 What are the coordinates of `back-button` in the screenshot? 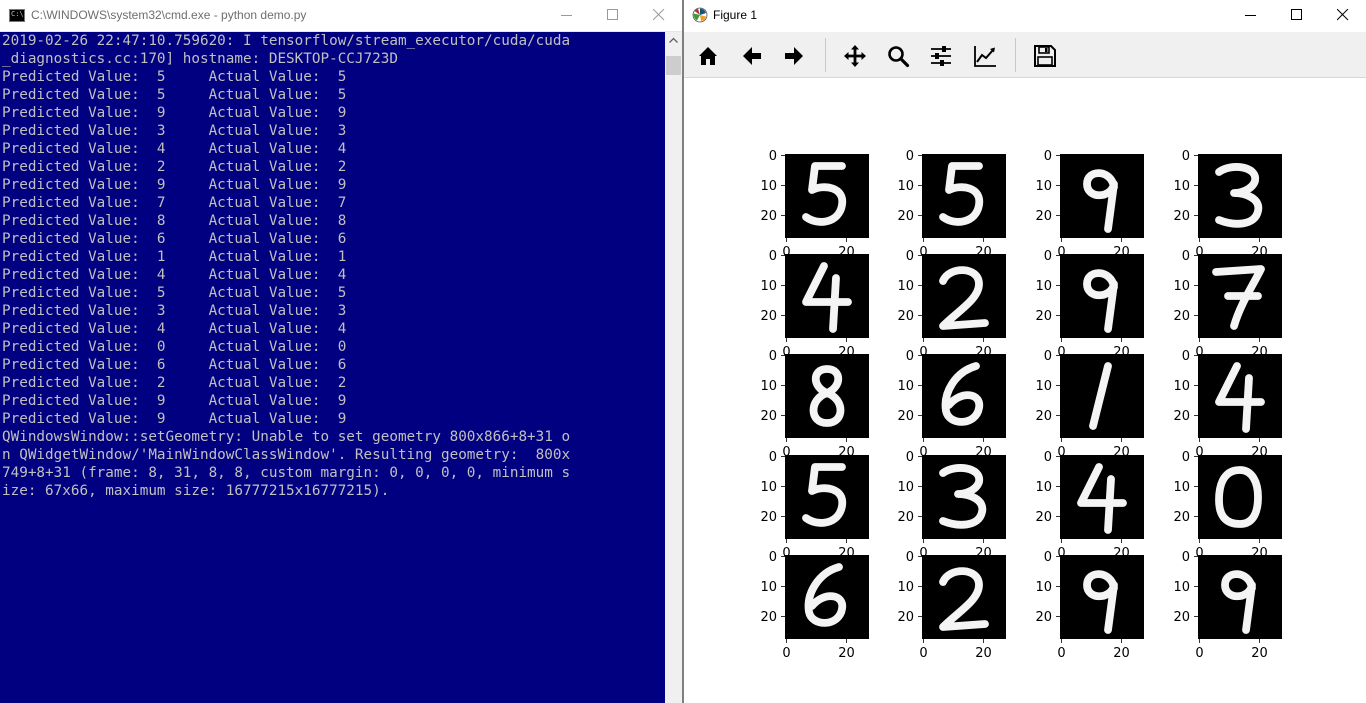 It's located at (752, 56).